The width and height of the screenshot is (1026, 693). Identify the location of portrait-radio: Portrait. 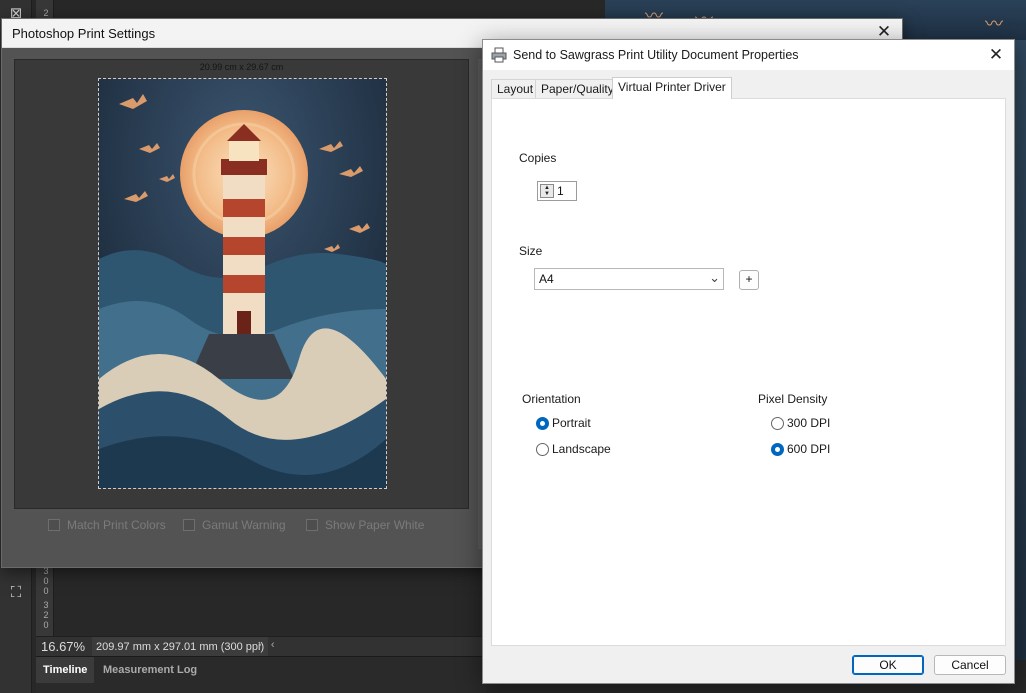
(563, 423).